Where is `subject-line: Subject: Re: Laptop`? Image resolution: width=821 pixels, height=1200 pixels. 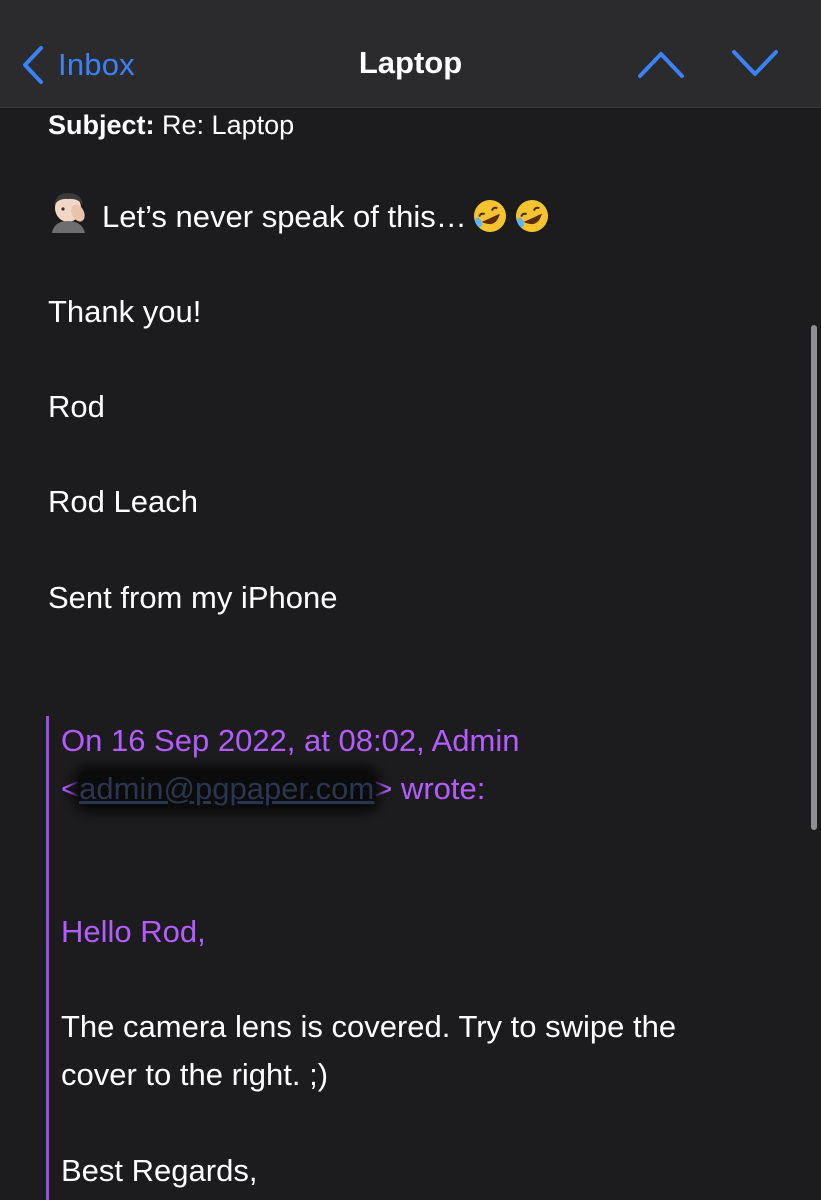 subject-line: Subject: Re: Laptop is located at coordinates (171, 125).